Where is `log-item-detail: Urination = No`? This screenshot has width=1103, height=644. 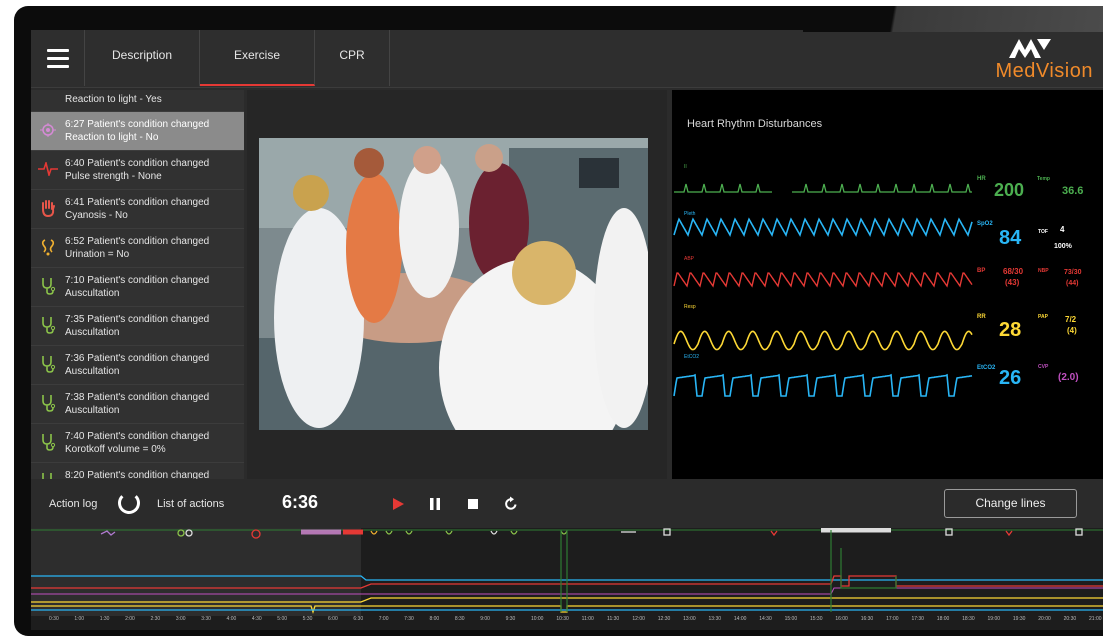 log-item-detail: Urination = No is located at coordinates (97, 254).